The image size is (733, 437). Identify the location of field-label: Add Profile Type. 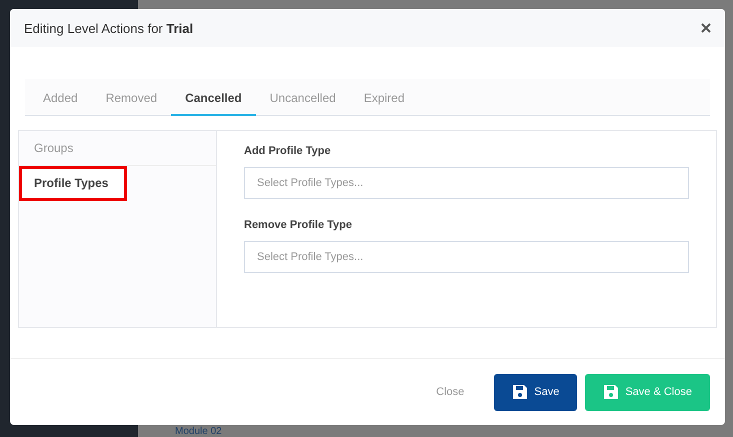
(288, 151).